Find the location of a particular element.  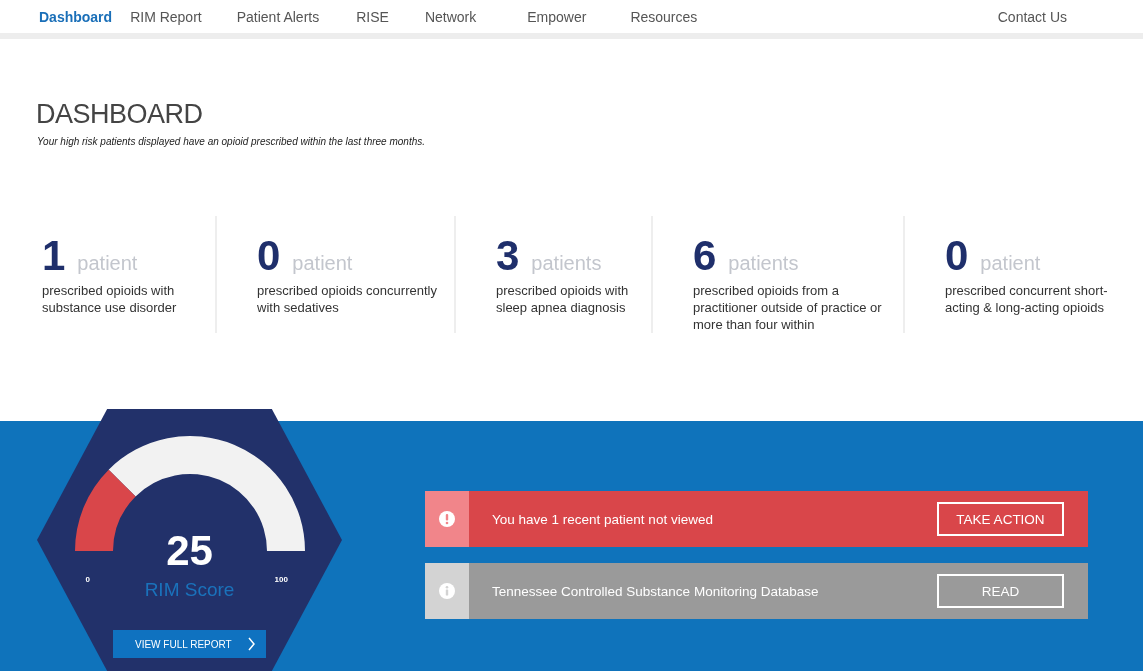

page-subtitle: Your high risk patients displayed have an opioid prescribed within the last three months. is located at coordinates (231, 142).